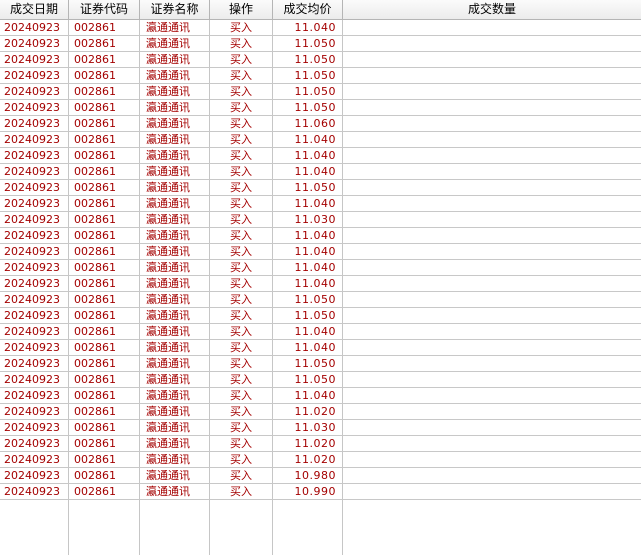 The height and width of the screenshot is (555, 641). What do you see at coordinates (315, 475) in the screenshot?
I see `avg-price-cell: 10.980` at bounding box center [315, 475].